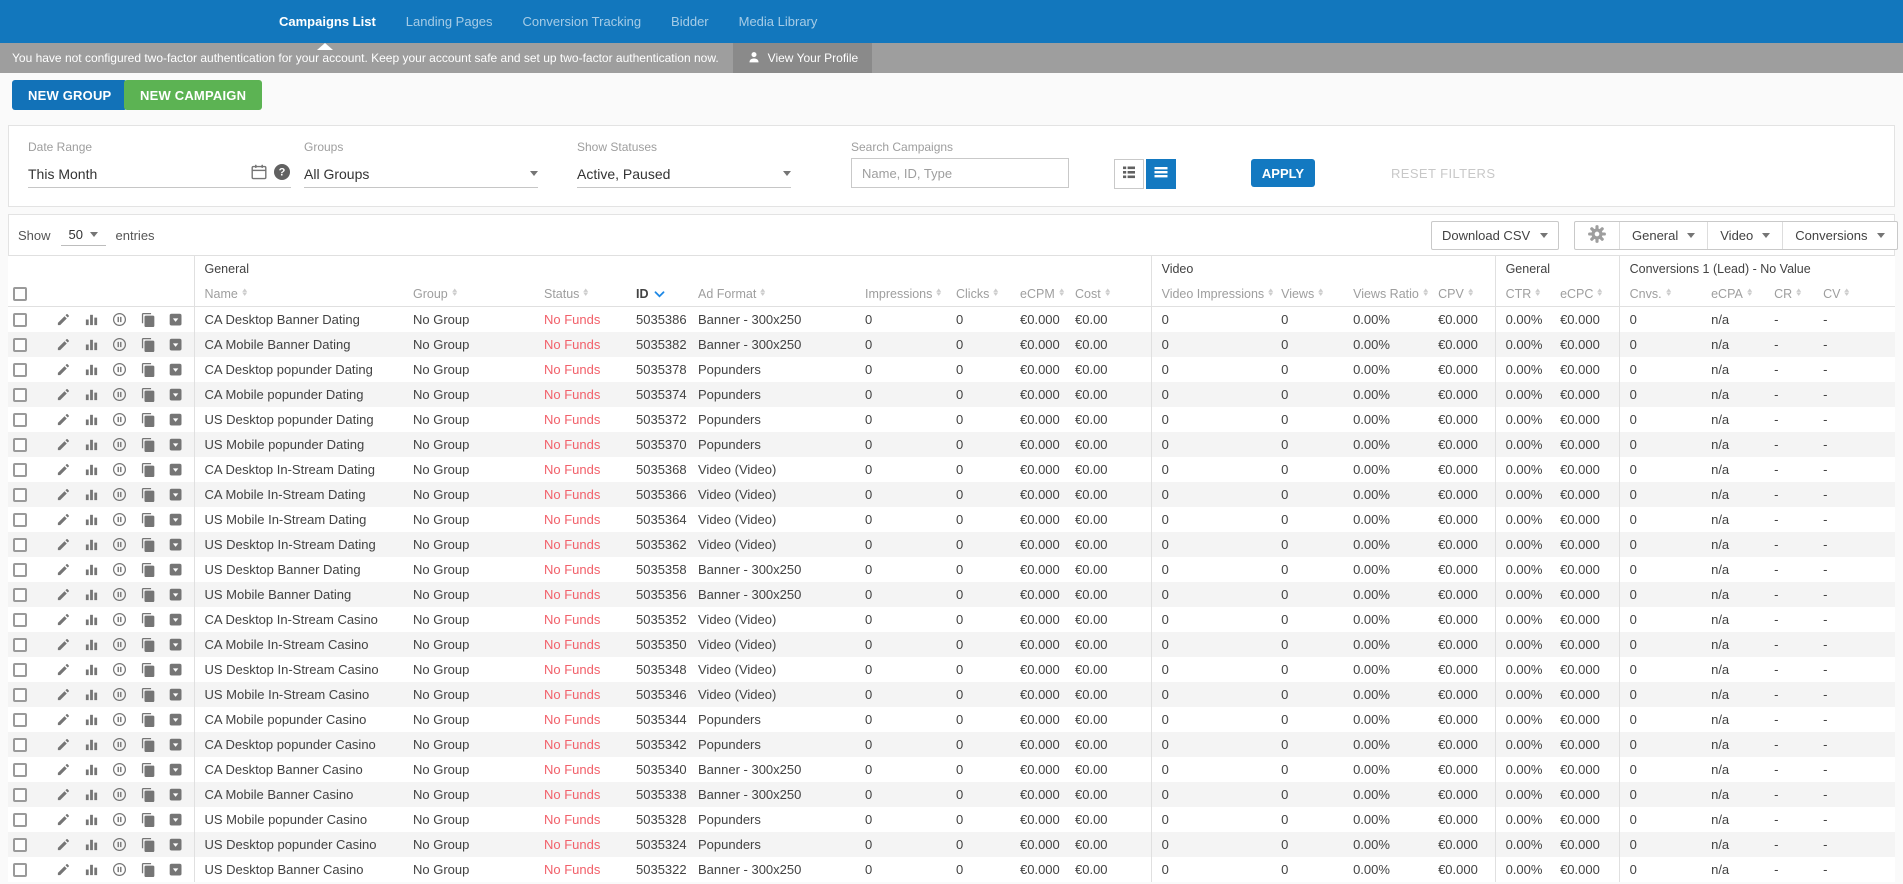 Image resolution: width=1903 pixels, height=884 pixels. Describe the element at coordinates (193, 95) in the screenshot. I see `new-campaign-button: NEW CAMPAIGN` at that location.